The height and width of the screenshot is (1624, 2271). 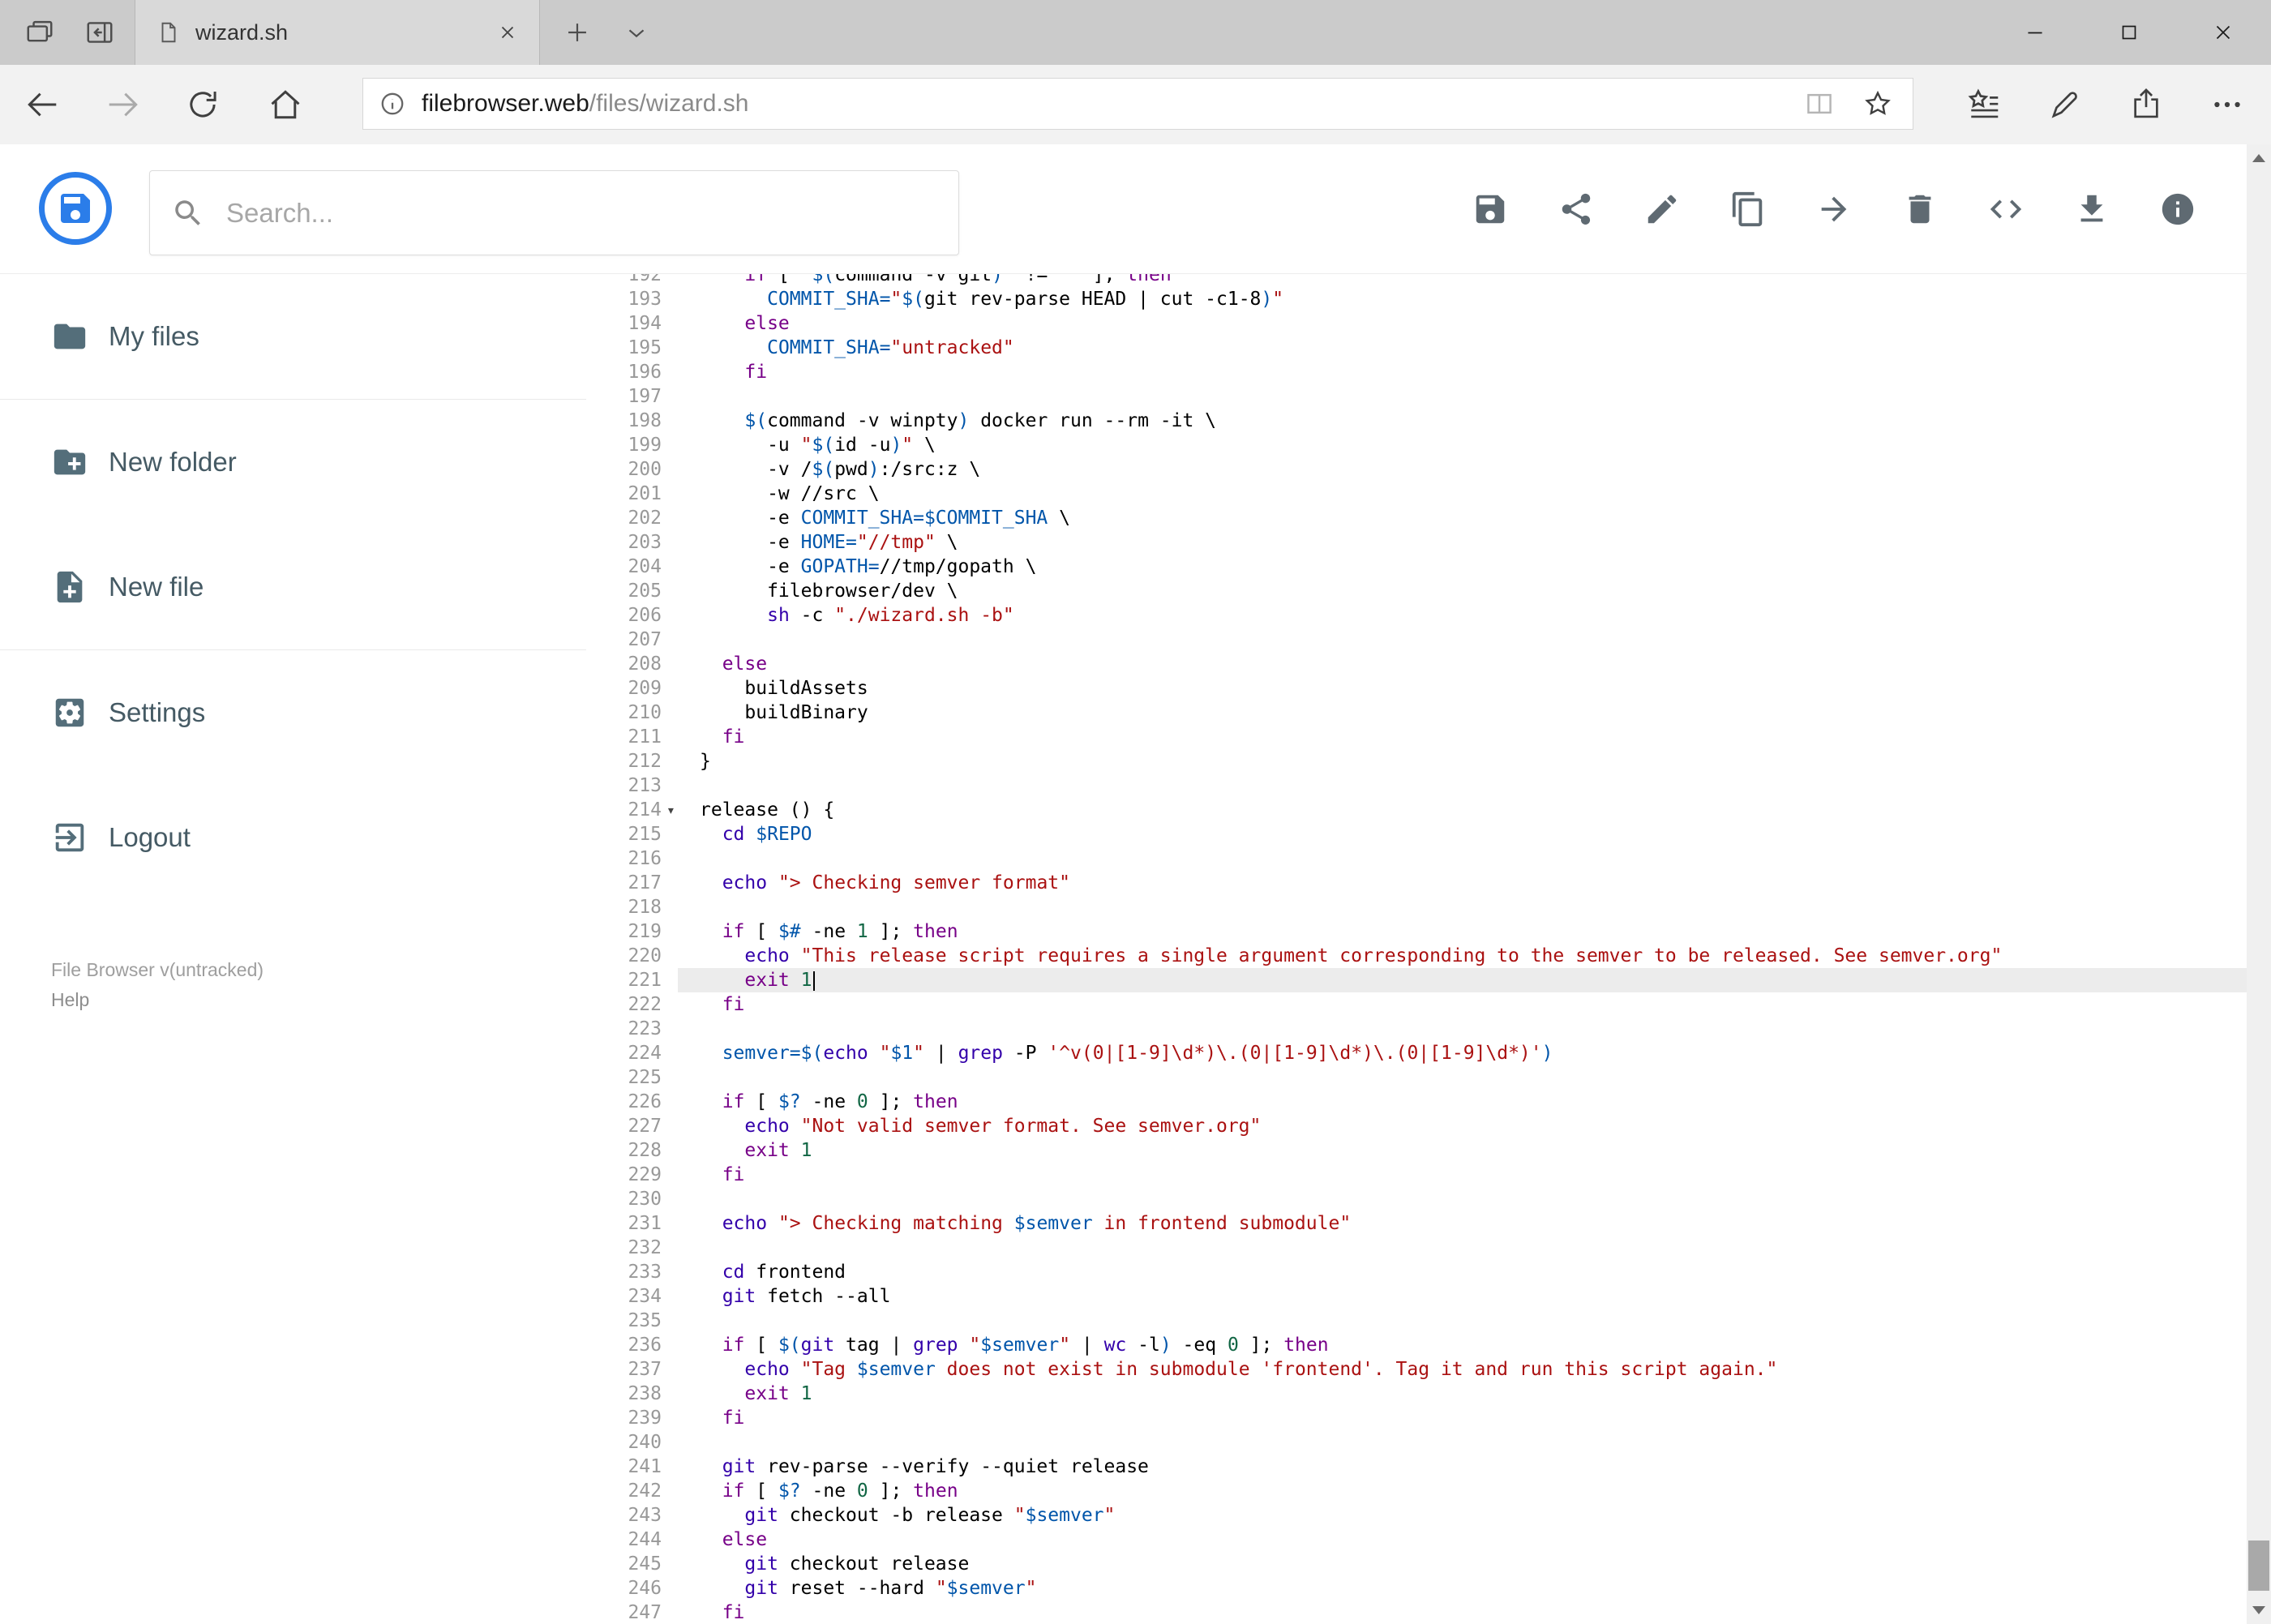 I want to click on window-maximize-button, so click(x=2129, y=33).